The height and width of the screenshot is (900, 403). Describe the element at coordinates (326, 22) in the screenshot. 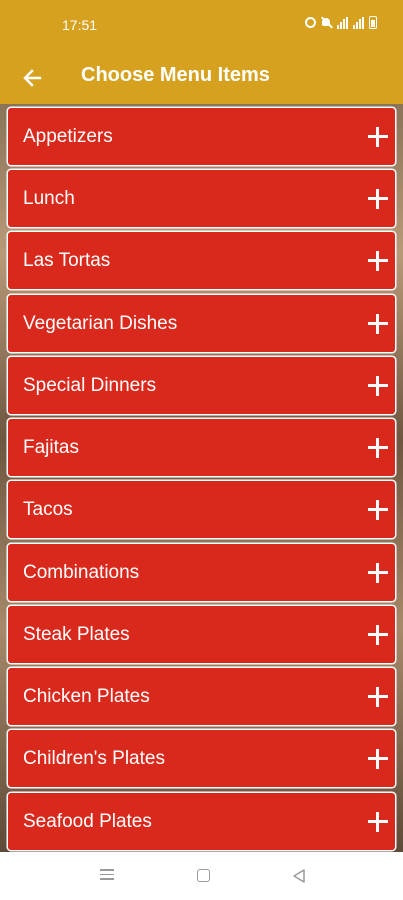

I see `mute-icon` at that location.